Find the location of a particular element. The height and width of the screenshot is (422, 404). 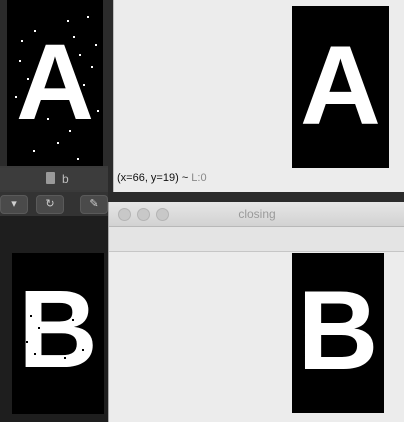

noisy-image-b: B is located at coordinates (58, 333).